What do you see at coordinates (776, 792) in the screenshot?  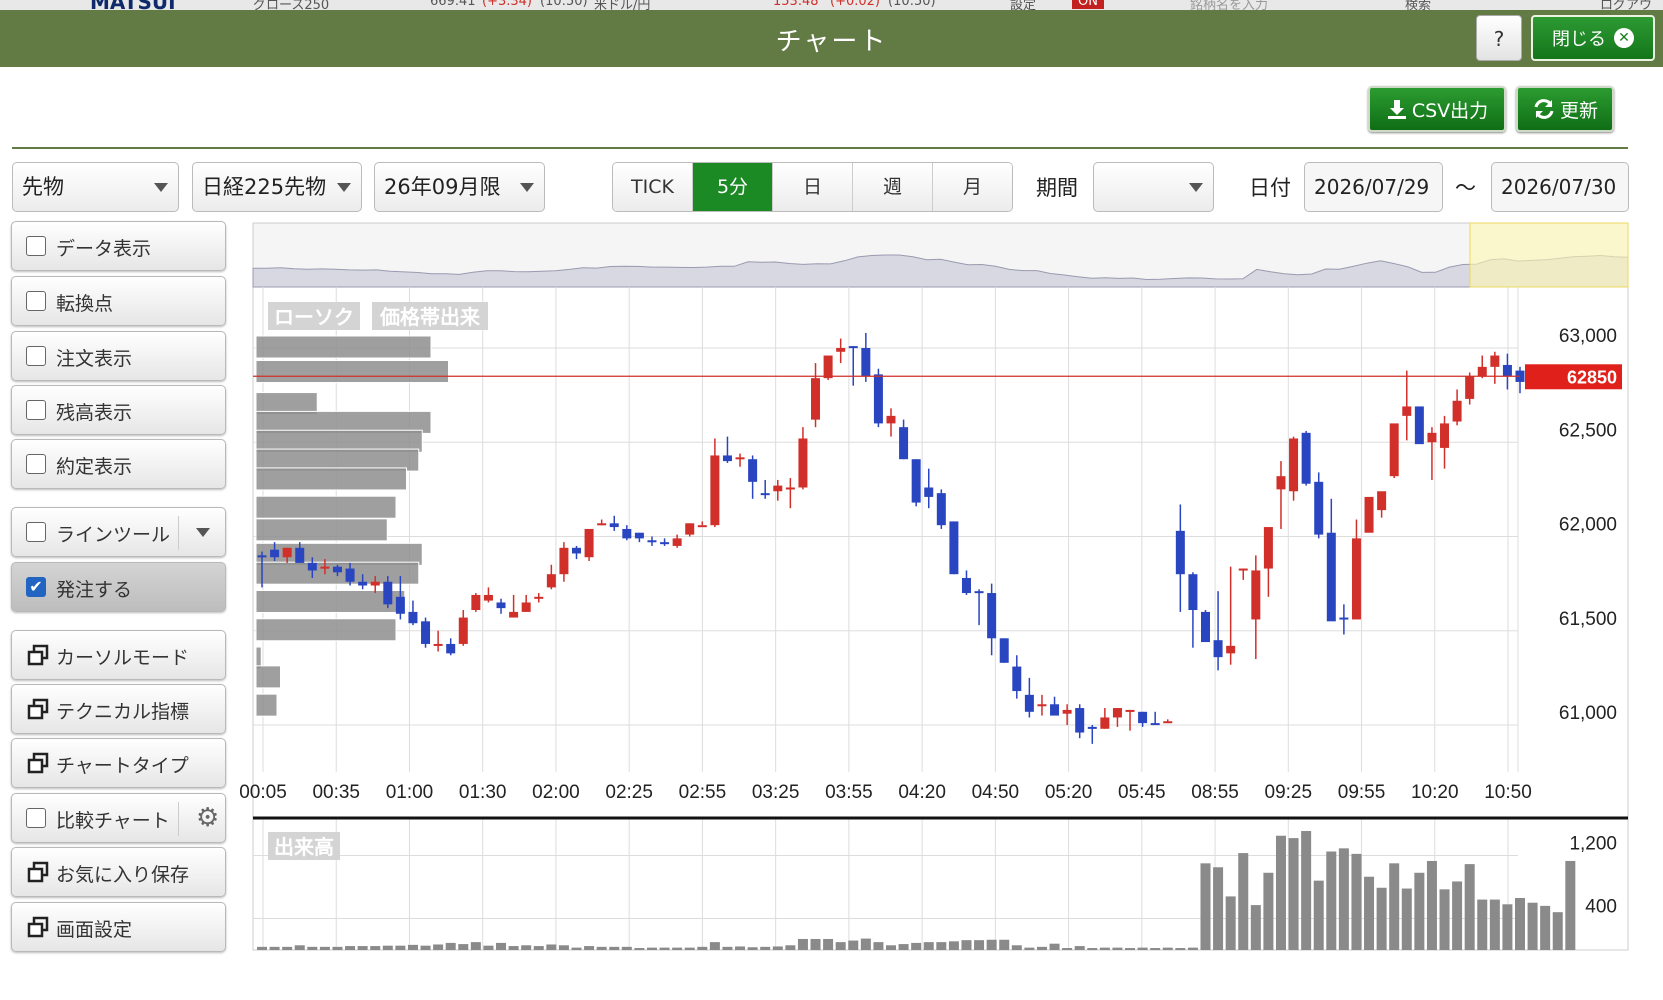 I see `x-tick-label: 03:25` at bounding box center [776, 792].